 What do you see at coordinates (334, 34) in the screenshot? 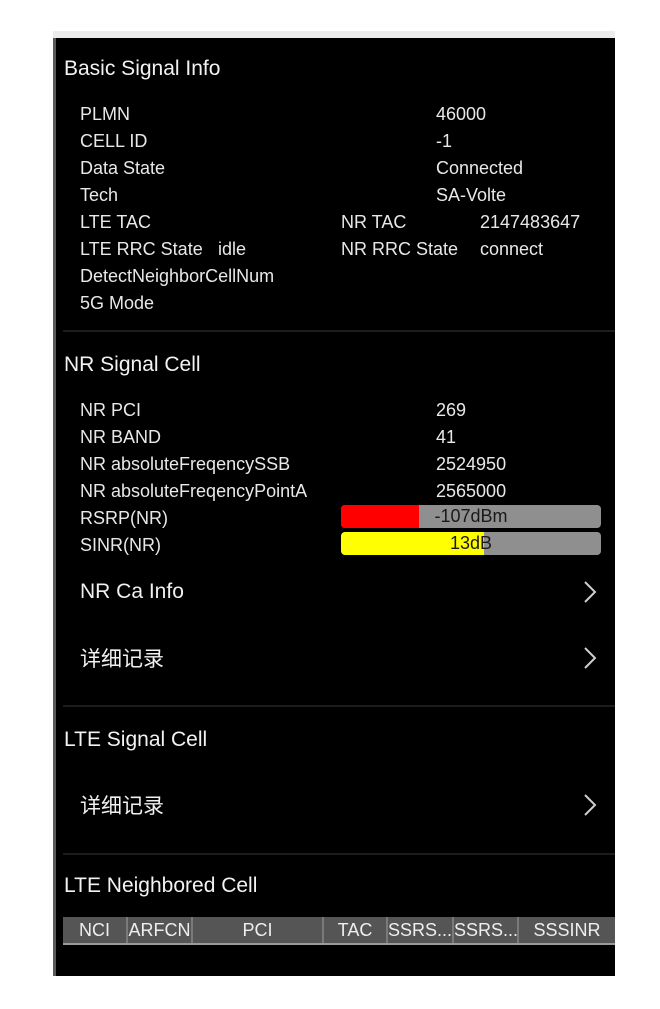
I see `status-strip` at bounding box center [334, 34].